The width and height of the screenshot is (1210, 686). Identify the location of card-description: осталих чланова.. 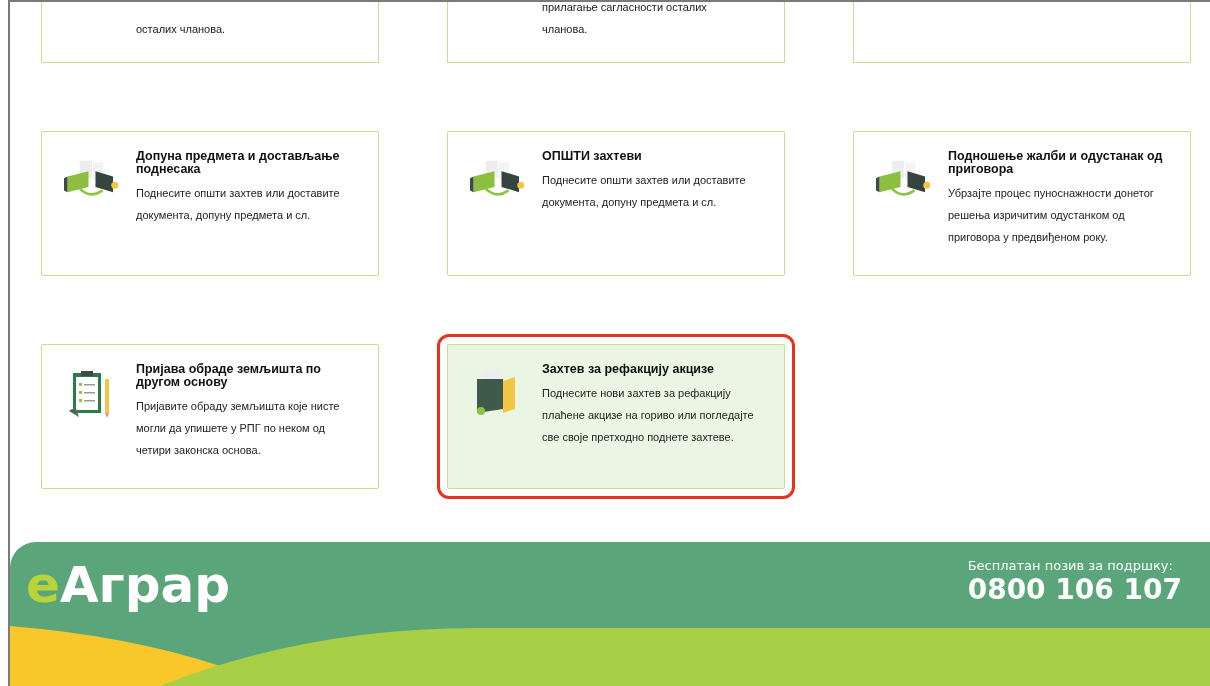
(181, 29).